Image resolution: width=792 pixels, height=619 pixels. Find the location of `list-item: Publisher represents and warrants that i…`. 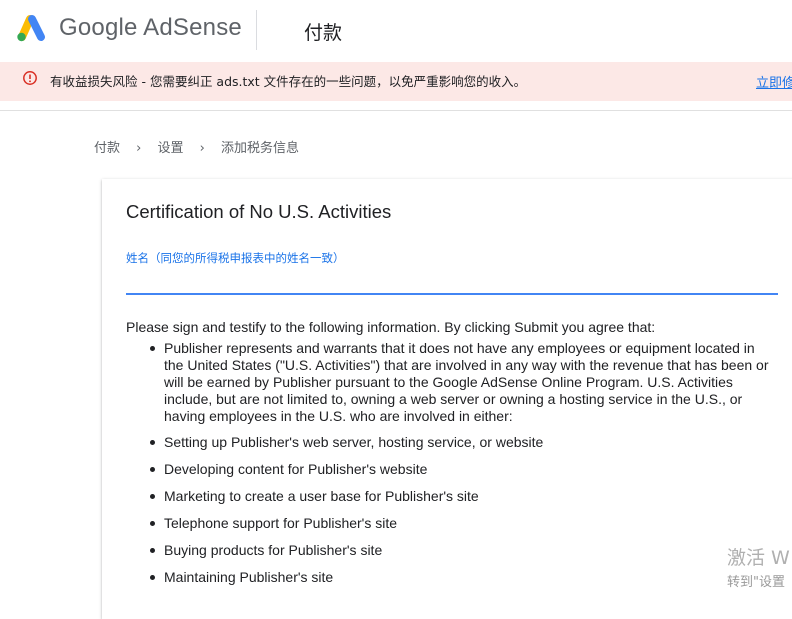

list-item: Publisher represents and warrants that i… is located at coordinates (462, 382).